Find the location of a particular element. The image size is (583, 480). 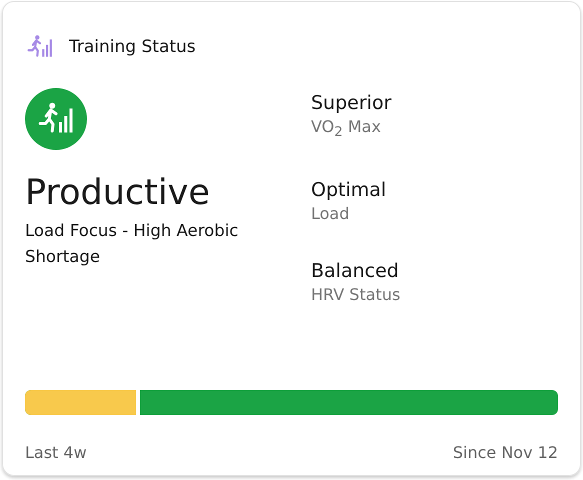

range-end-label: Since Nov 12 is located at coordinates (505, 452).